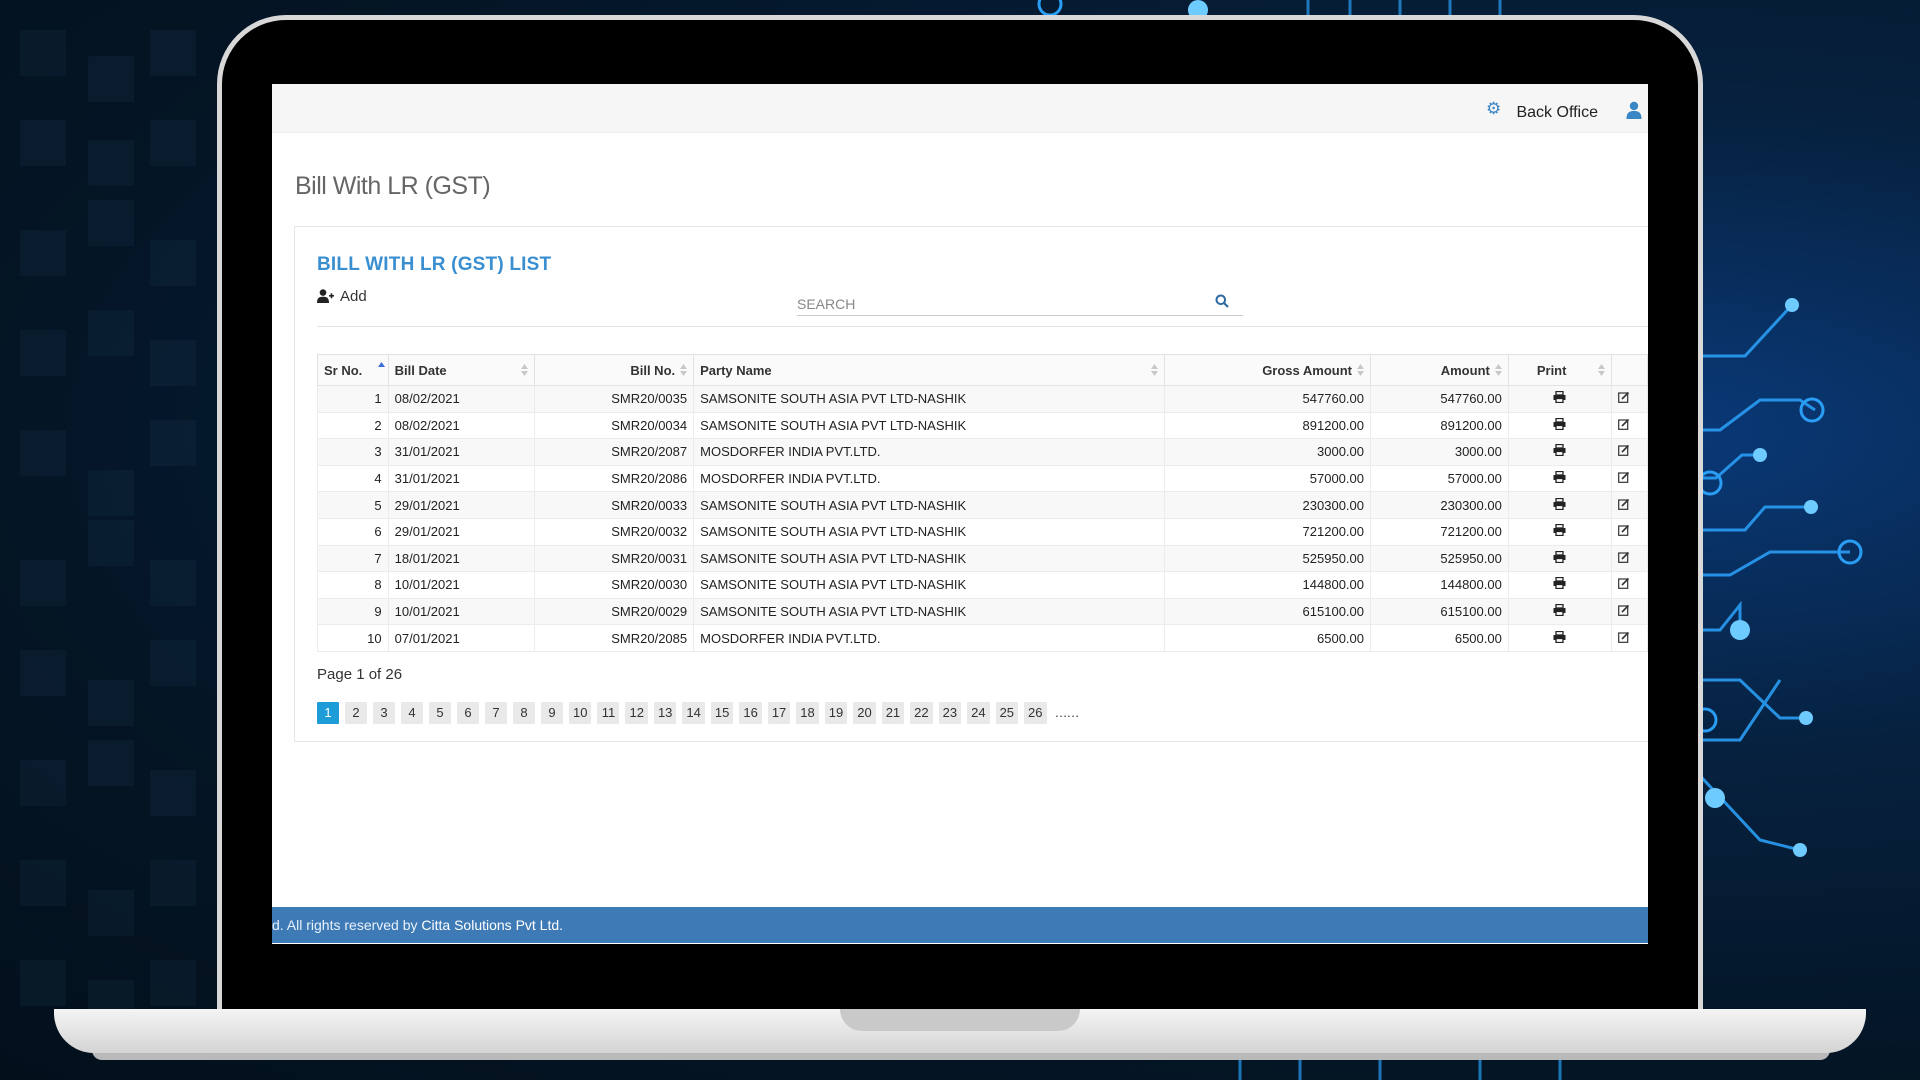 The height and width of the screenshot is (1080, 1920). I want to click on cell-sr-no: 2, so click(353, 425).